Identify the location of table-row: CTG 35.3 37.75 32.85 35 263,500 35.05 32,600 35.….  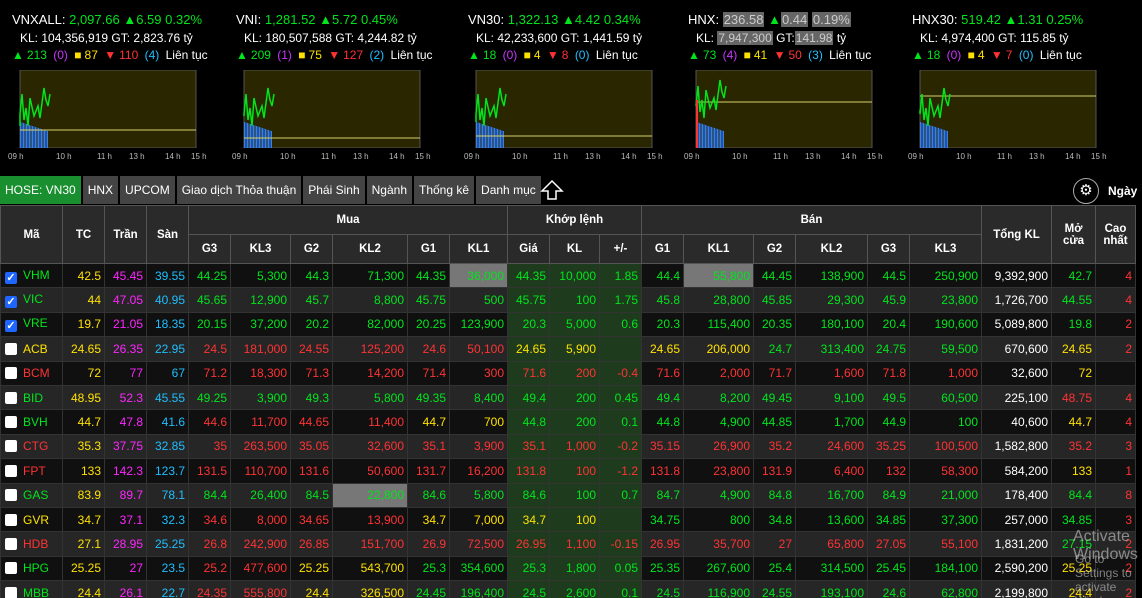
(568, 446).